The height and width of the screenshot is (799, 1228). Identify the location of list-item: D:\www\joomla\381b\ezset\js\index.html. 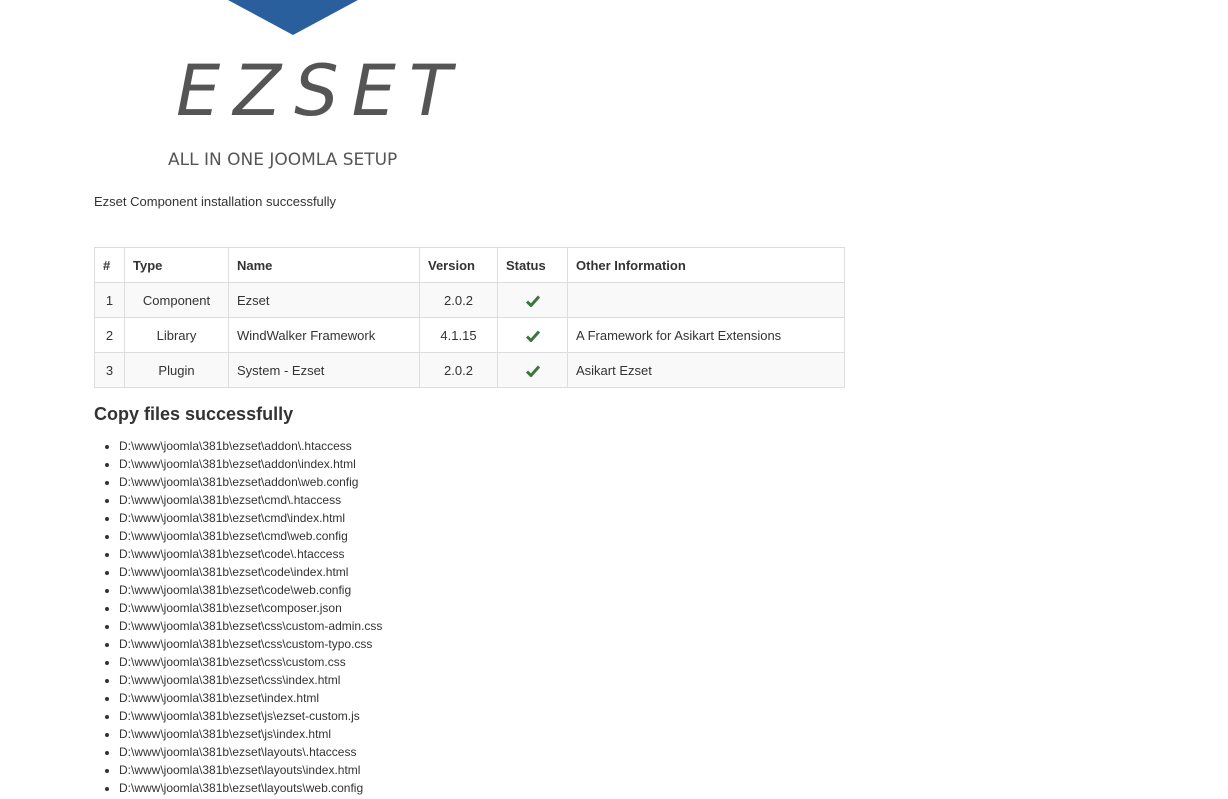
(250, 734).